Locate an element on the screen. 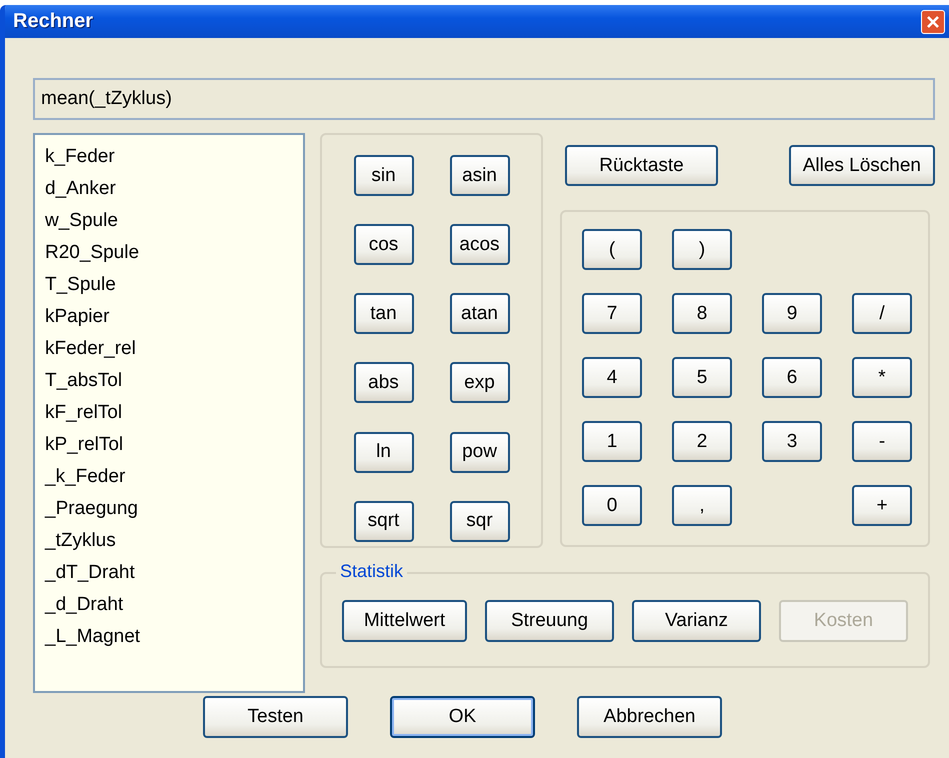  edit-button: Alles Löschen is located at coordinates (861, 165).